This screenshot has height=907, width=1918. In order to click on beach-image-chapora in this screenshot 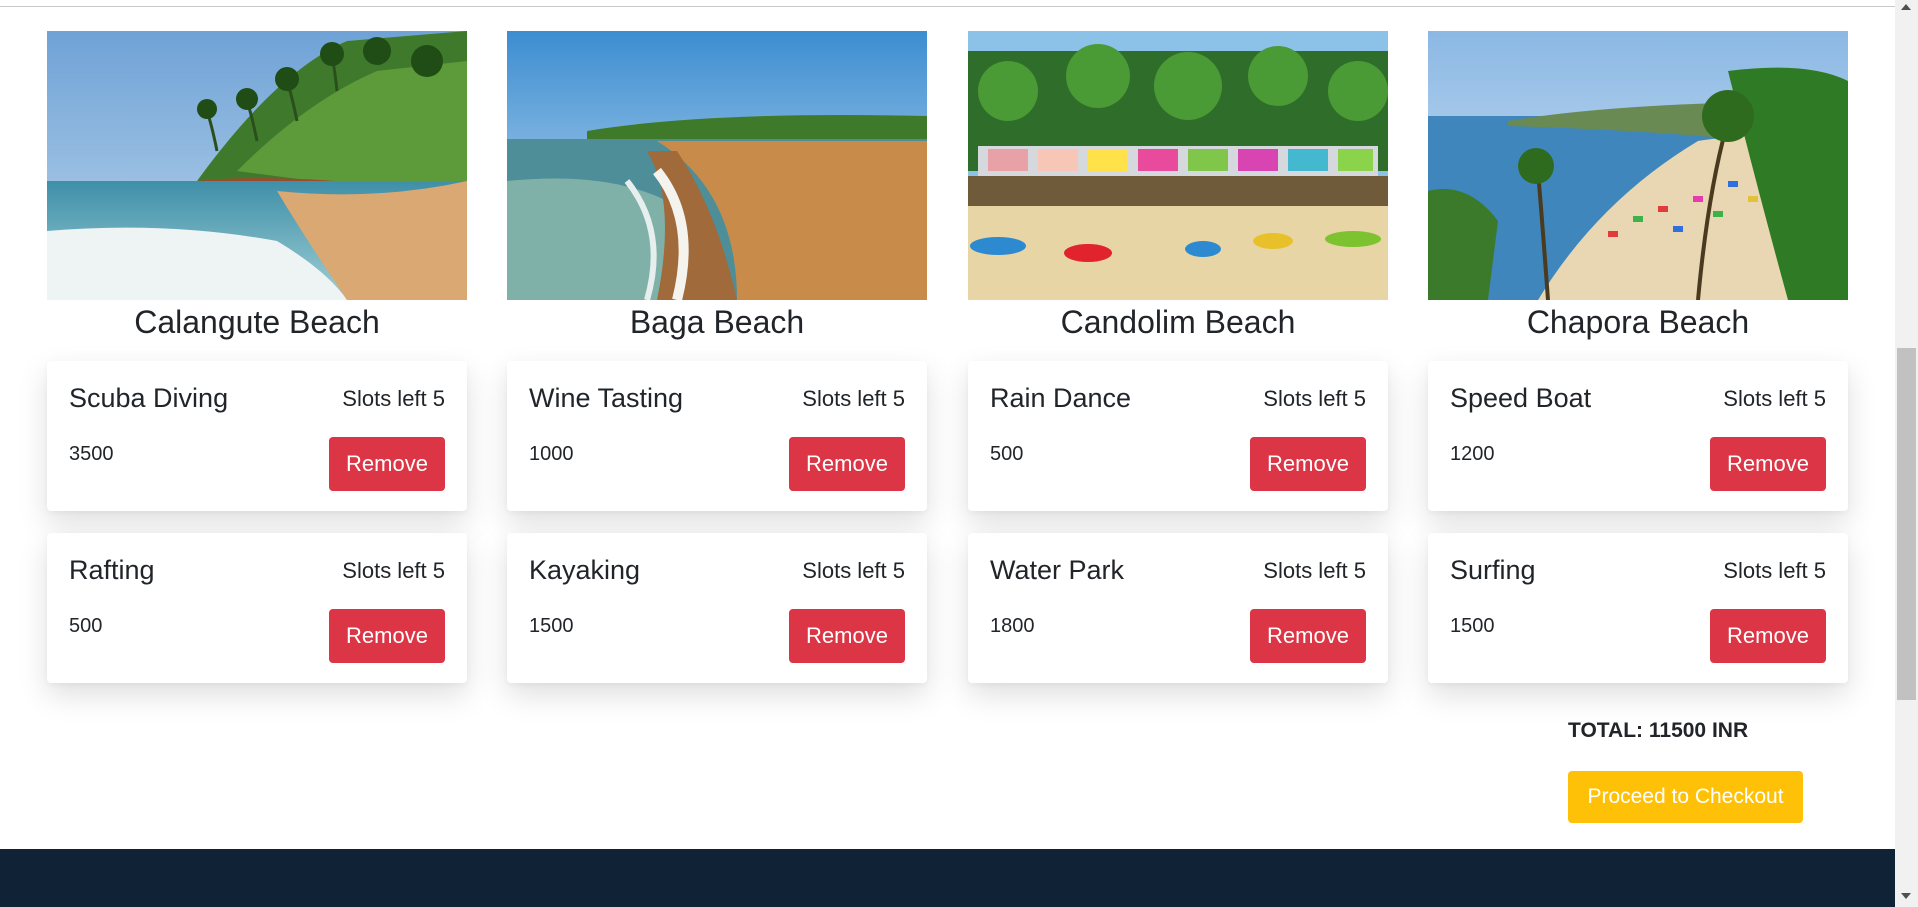, I will do `click(1638, 165)`.